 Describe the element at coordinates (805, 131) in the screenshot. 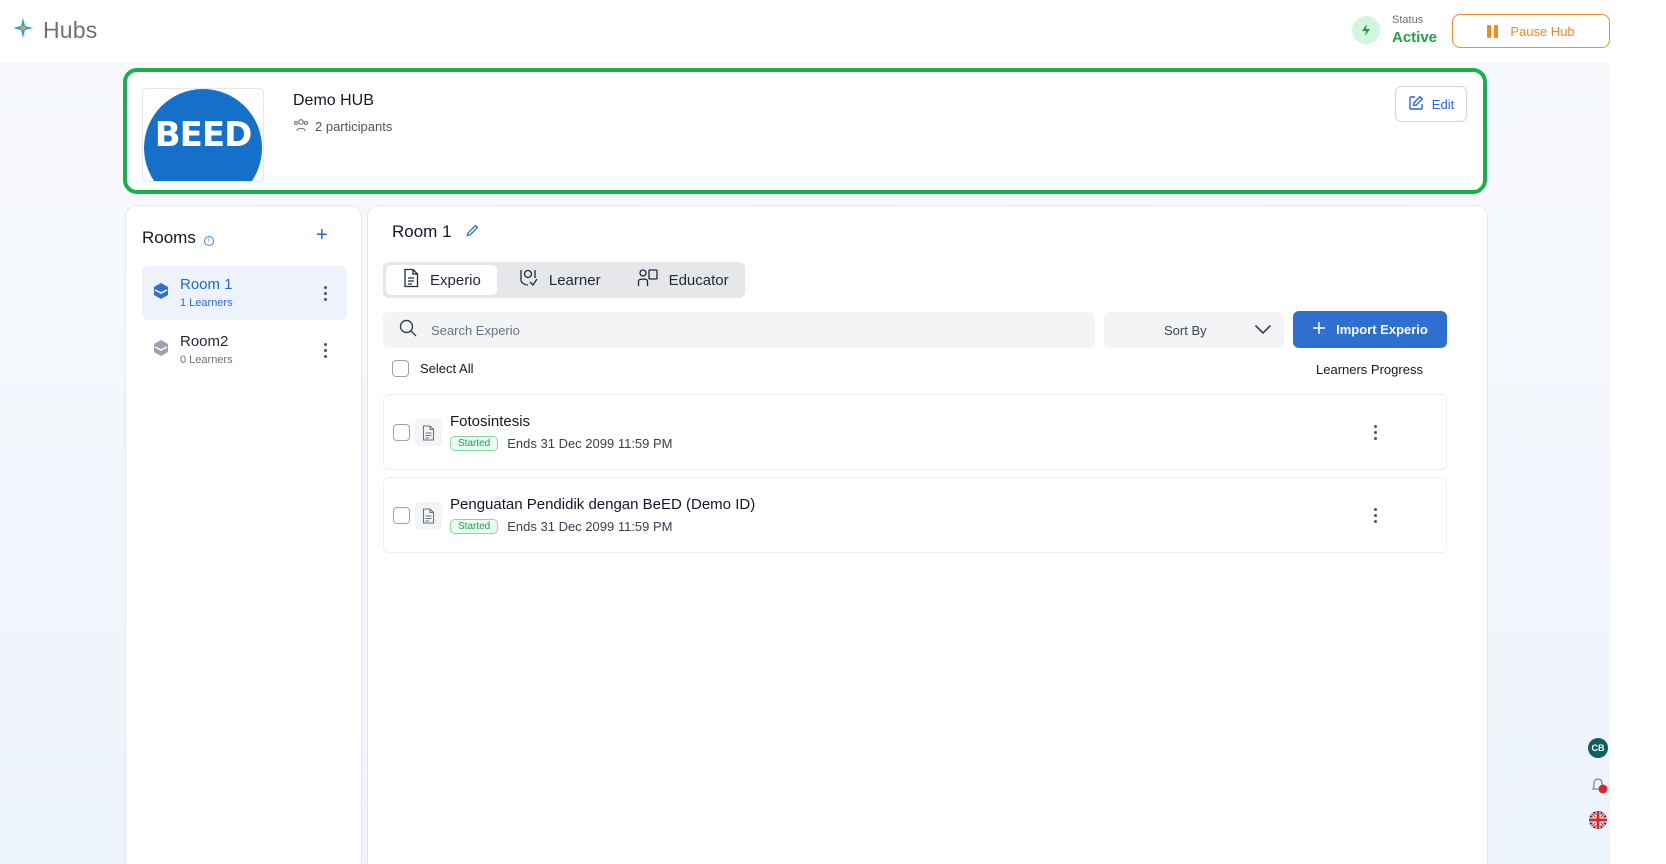

I see `hub-card: BEED Demo HUB 2 participants Edit` at that location.